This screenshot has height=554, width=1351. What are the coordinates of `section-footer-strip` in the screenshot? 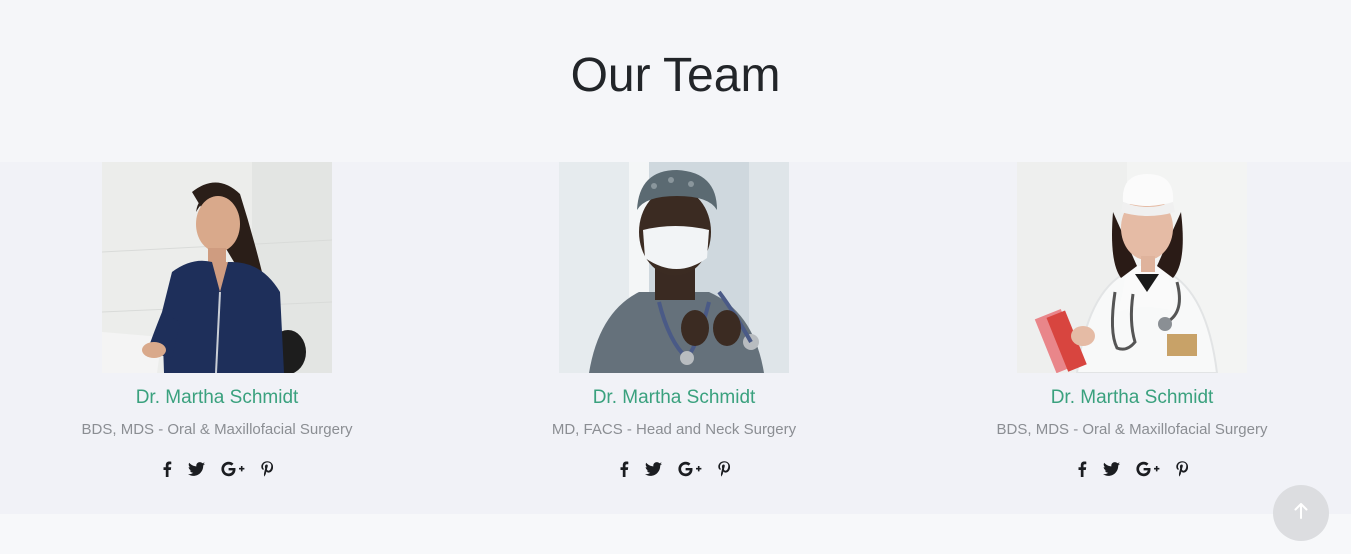 It's located at (675, 534).